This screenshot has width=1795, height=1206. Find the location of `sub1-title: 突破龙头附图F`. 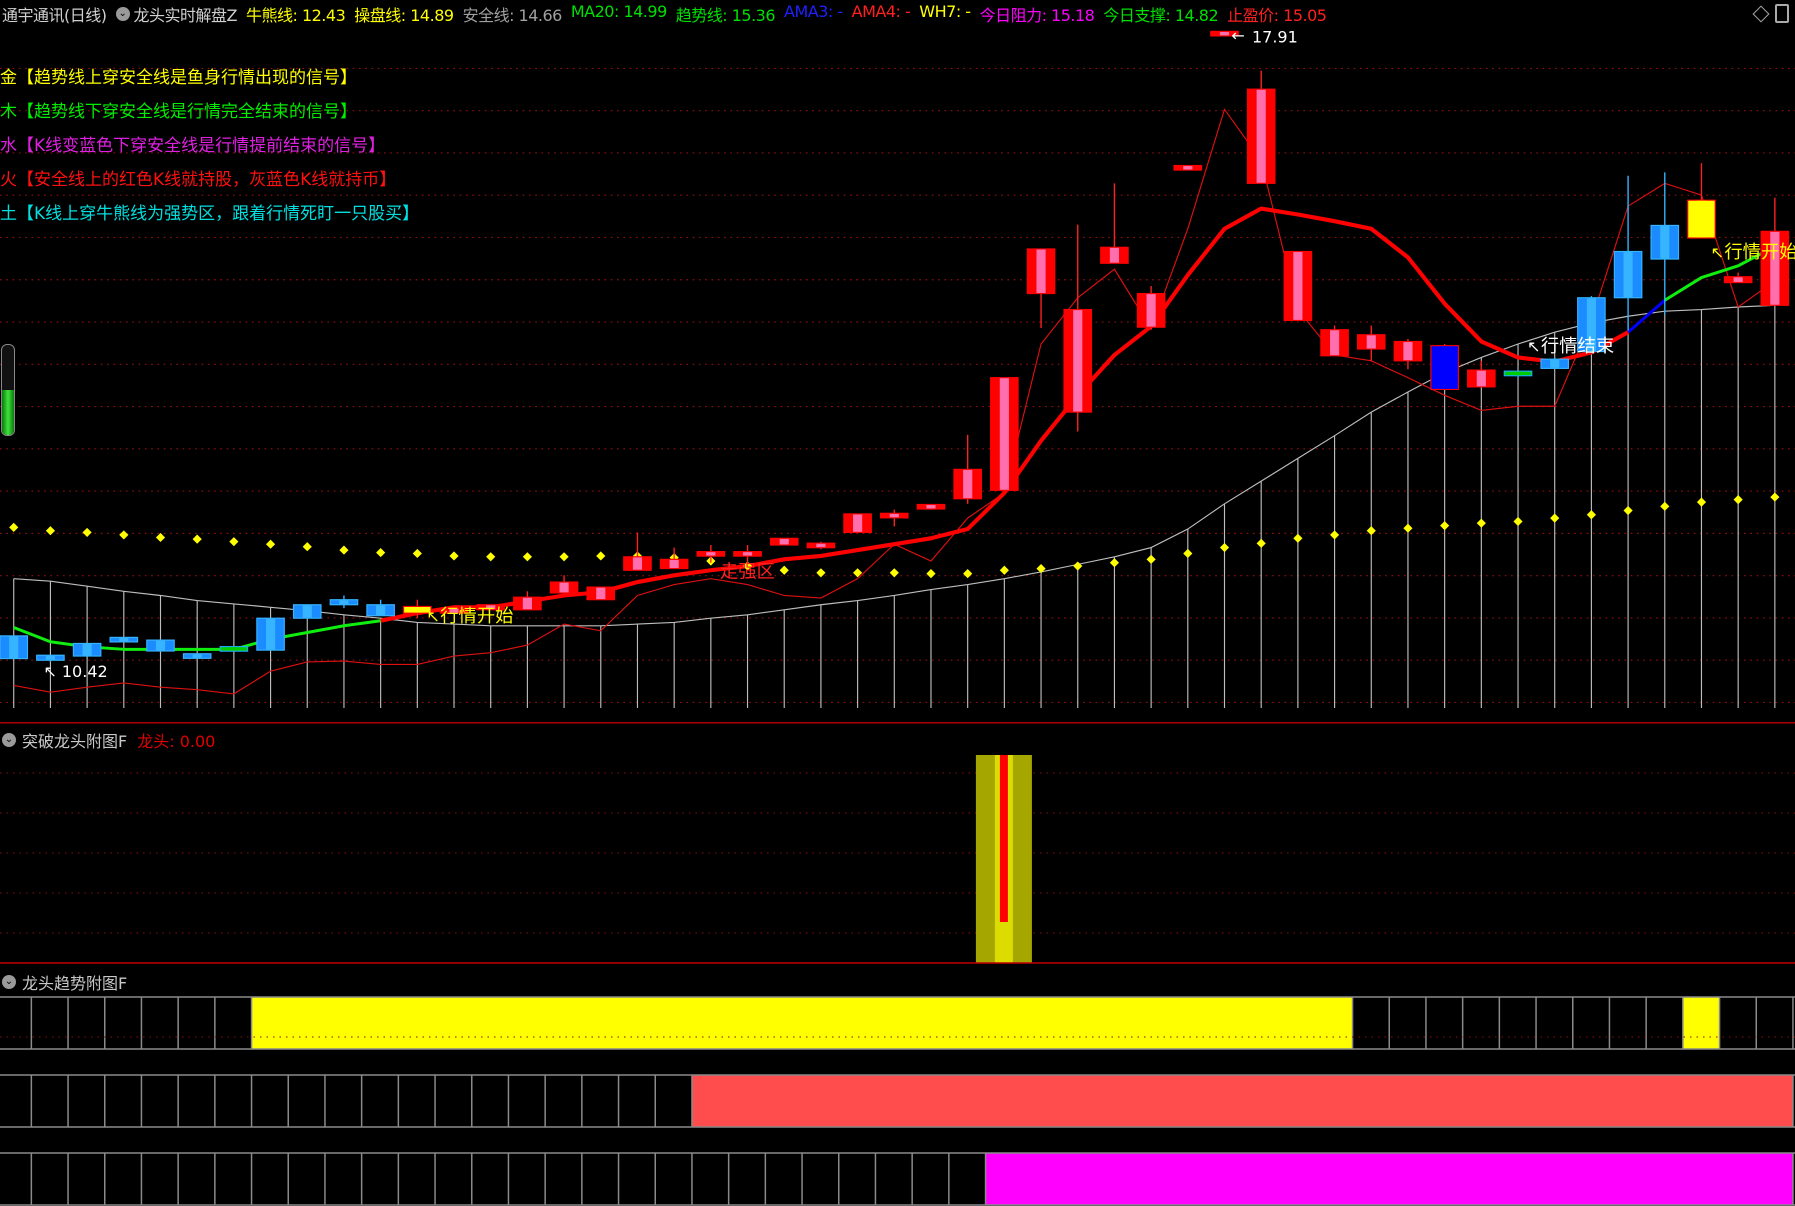

sub1-title: 突破龙头附图F is located at coordinates (74, 740).